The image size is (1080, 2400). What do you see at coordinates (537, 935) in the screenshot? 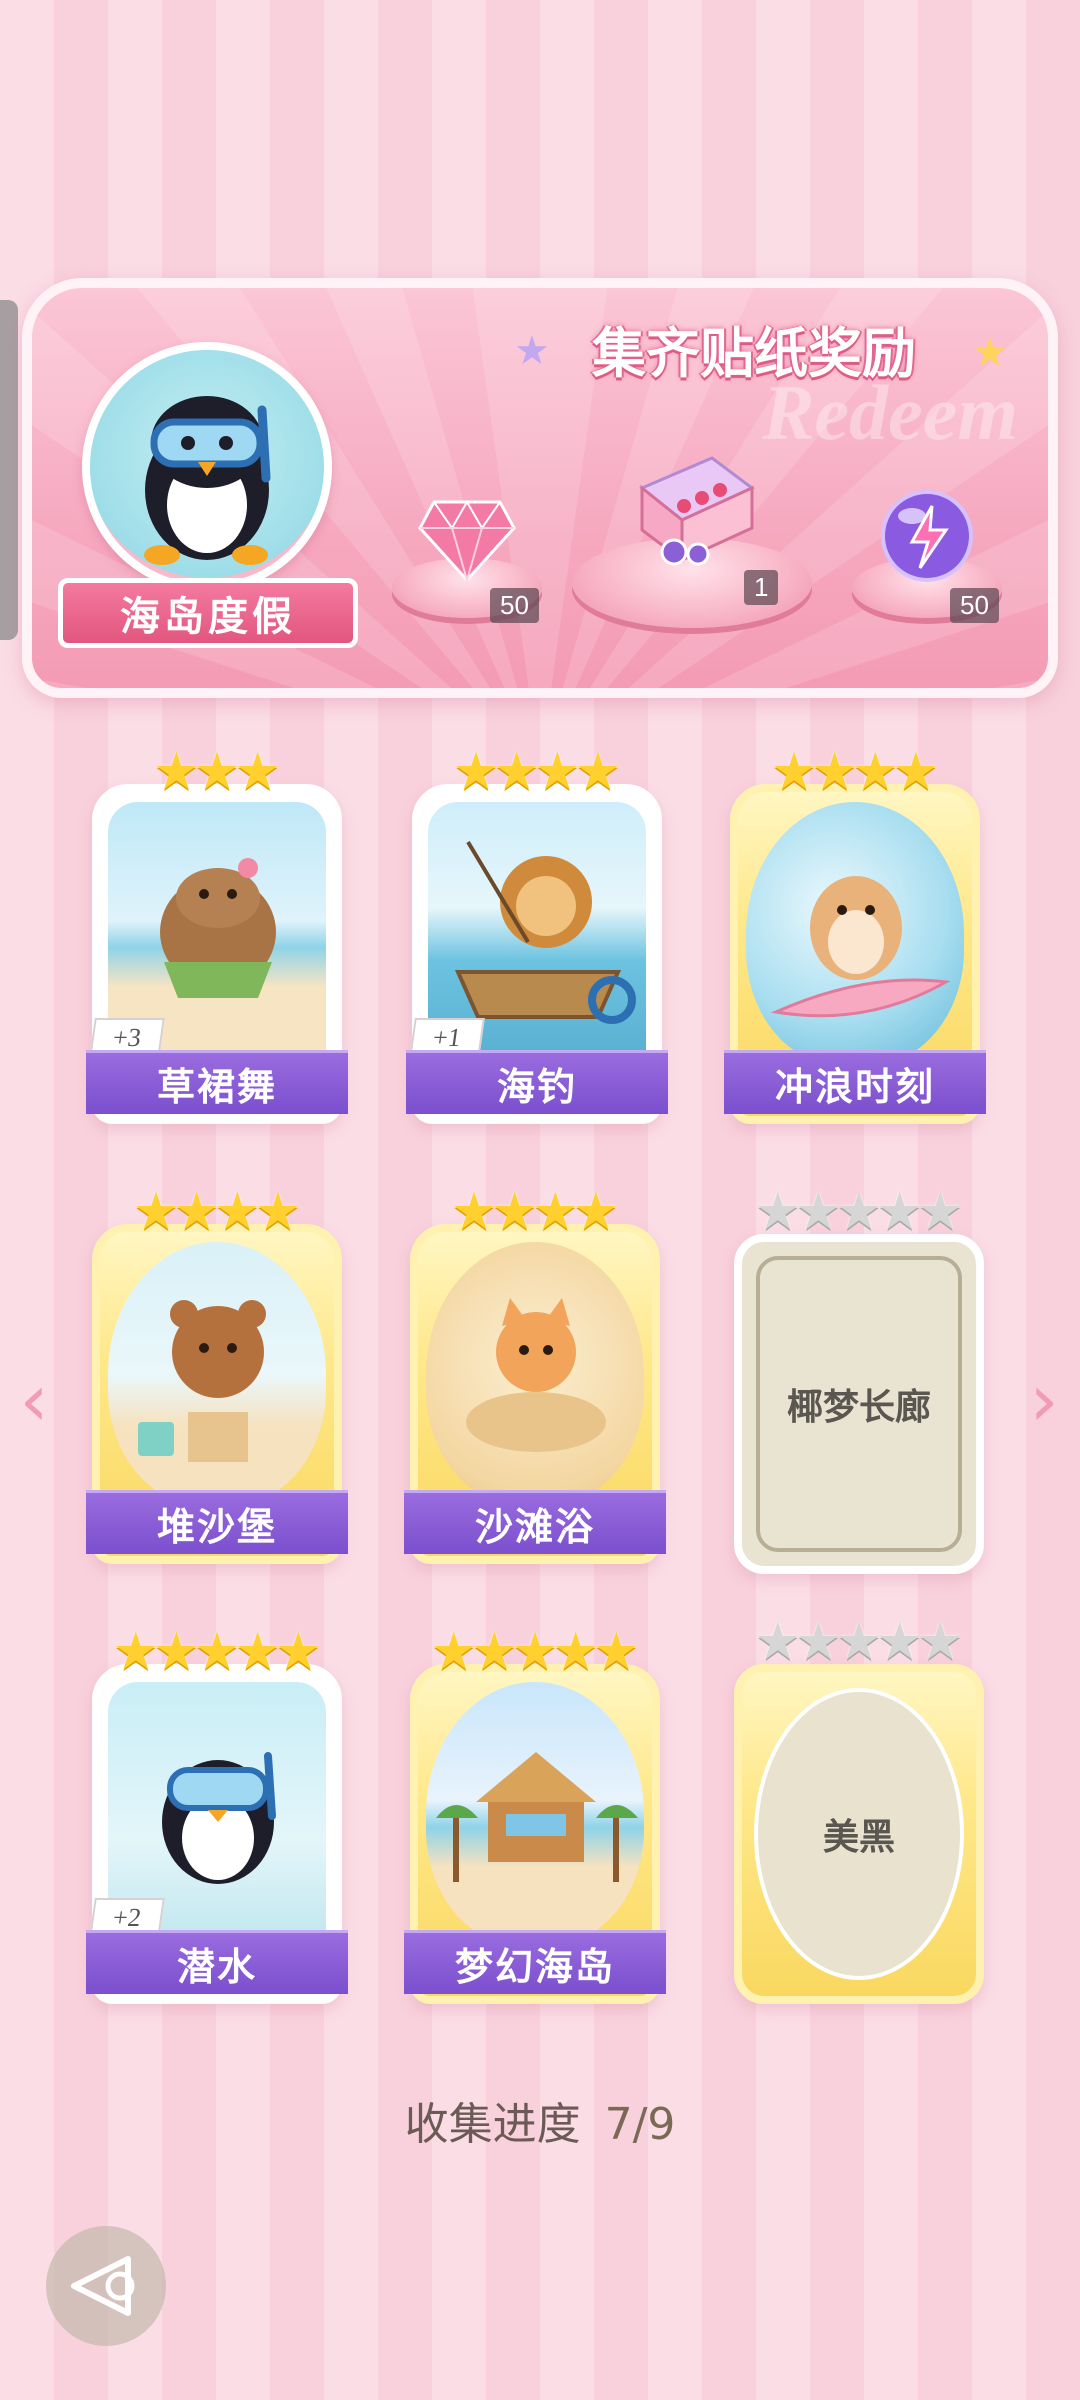
I see `sticker-card: ★ ★ ★ ★ +1 海钓` at bounding box center [537, 935].